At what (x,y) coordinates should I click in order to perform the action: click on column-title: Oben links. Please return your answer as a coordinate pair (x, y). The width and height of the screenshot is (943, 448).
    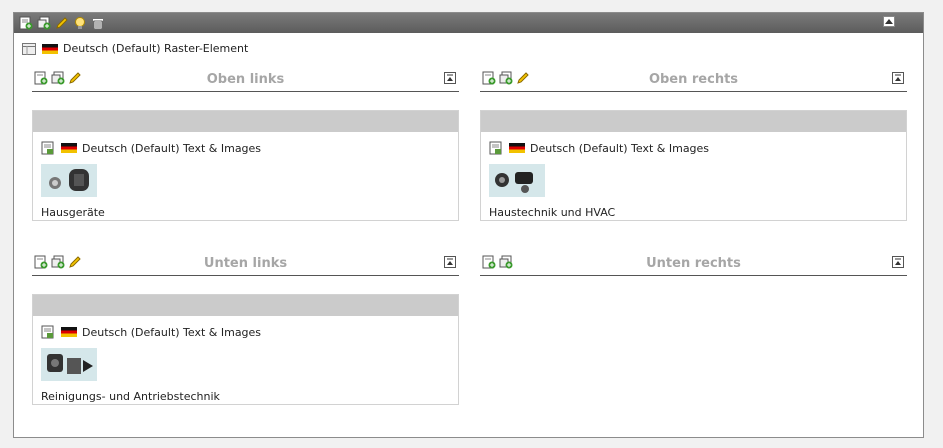
    Looking at the image, I should click on (245, 79).